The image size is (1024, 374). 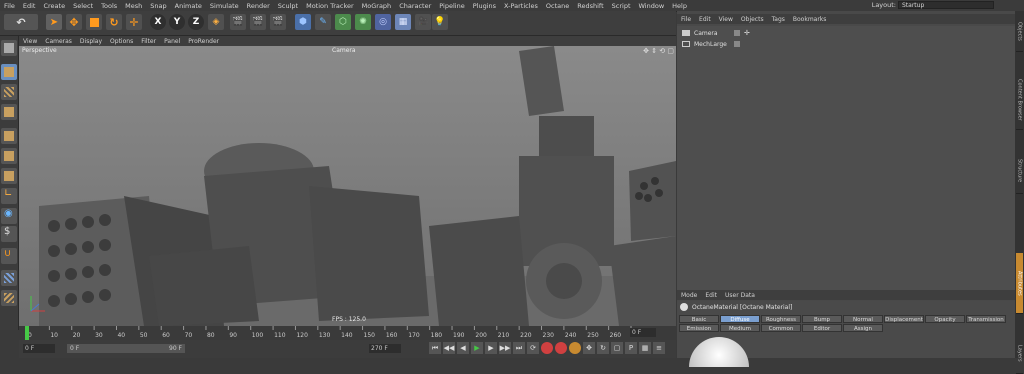 What do you see at coordinates (705, 19) in the screenshot?
I see `object-menu-edit: Edit` at bounding box center [705, 19].